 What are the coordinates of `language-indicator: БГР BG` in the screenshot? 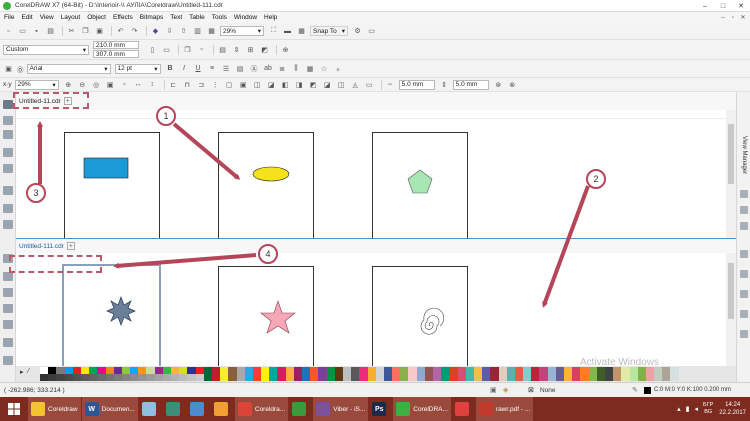 It's located at (708, 409).